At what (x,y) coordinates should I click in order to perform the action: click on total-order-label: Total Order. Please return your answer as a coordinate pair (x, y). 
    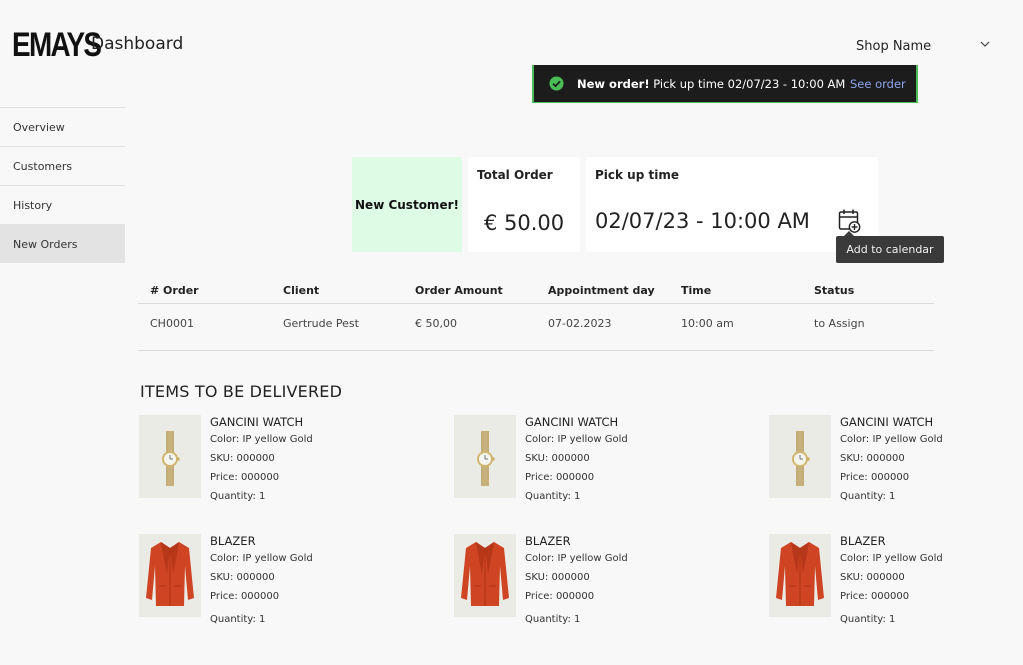
    Looking at the image, I should click on (515, 175).